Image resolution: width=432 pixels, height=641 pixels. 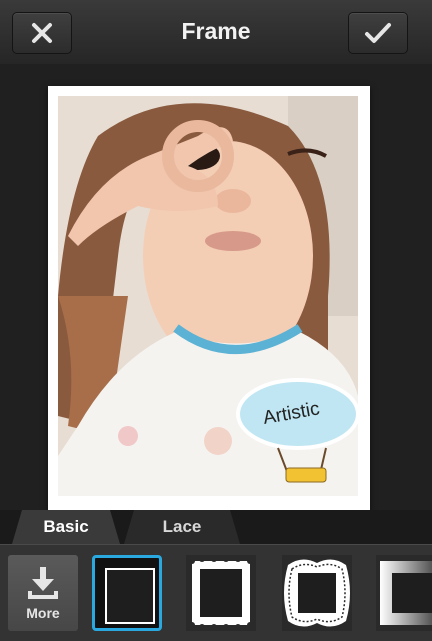 I want to click on lace-frame-thumb, so click(x=317, y=593).